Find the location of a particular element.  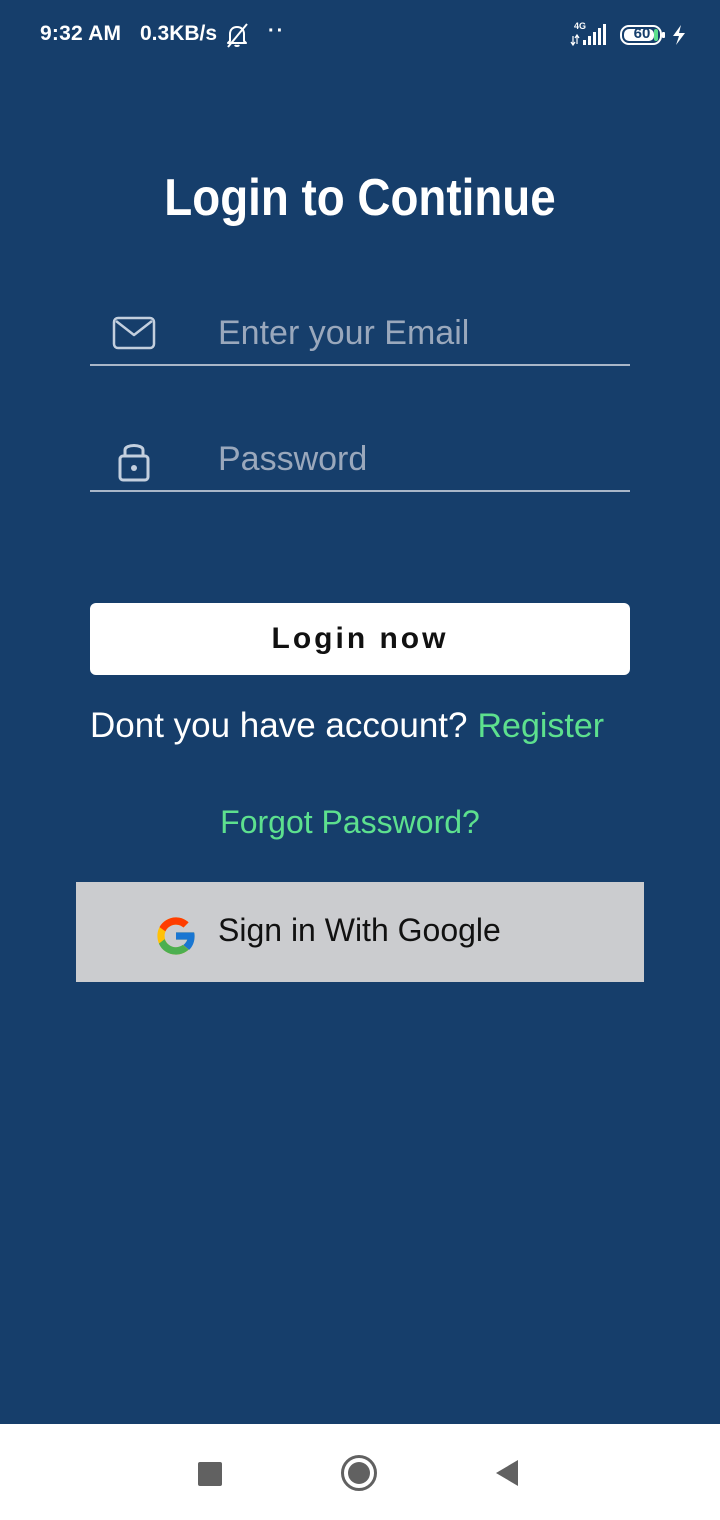

back-icon is located at coordinates (507, 1473).